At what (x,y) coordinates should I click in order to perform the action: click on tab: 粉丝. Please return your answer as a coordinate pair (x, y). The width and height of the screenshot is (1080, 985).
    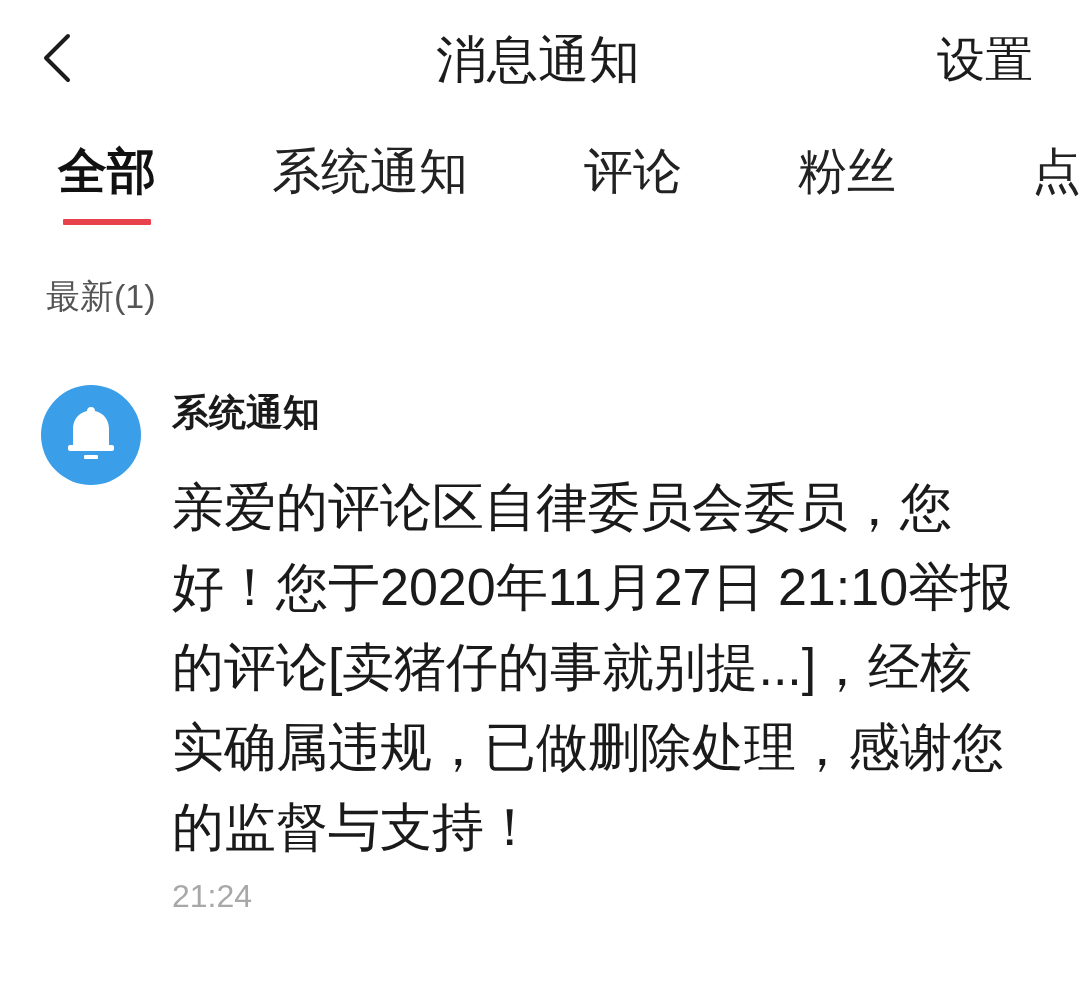
    Looking at the image, I should click on (847, 183).